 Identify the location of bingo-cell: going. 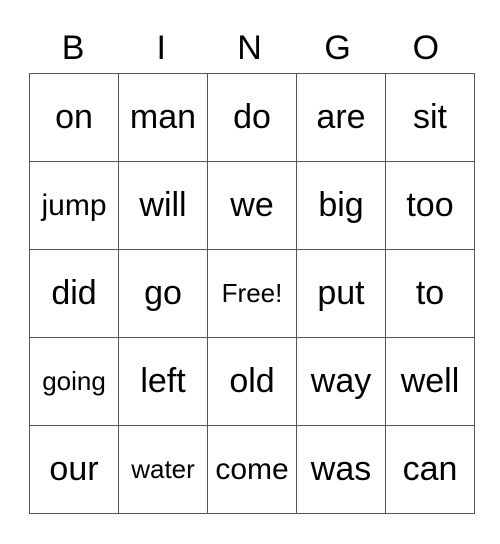
(74, 381).